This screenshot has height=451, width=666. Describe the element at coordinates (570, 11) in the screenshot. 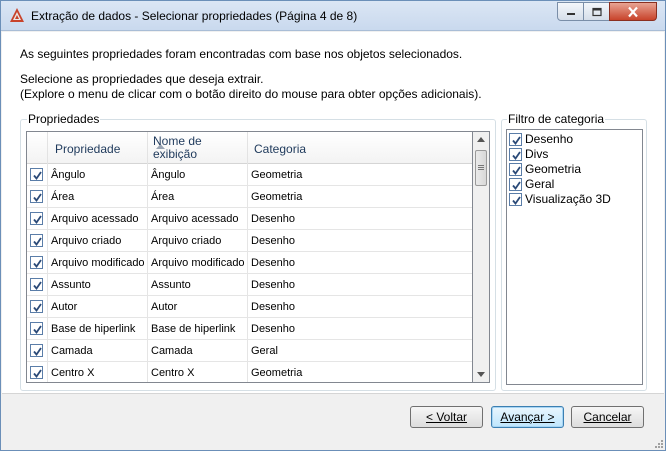

I see `minimize-button` at that location.